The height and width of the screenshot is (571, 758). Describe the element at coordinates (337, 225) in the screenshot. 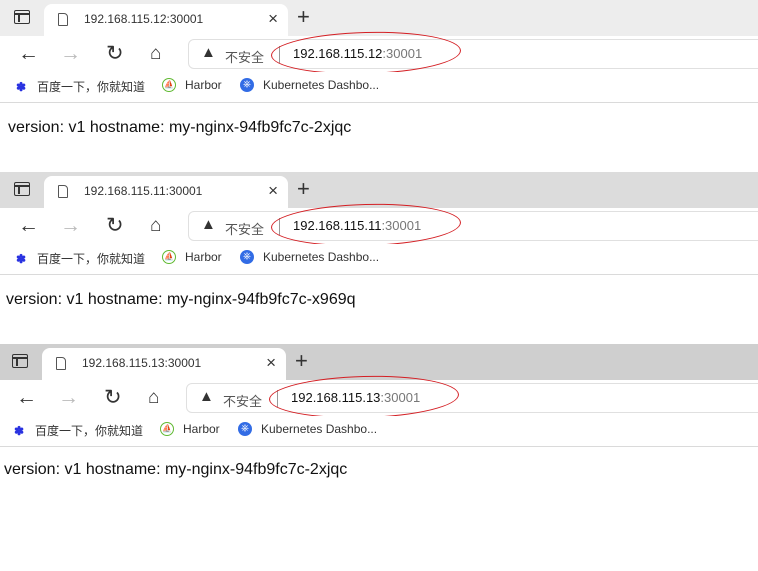

I see `url-host: 192.168.115.11` at that location.